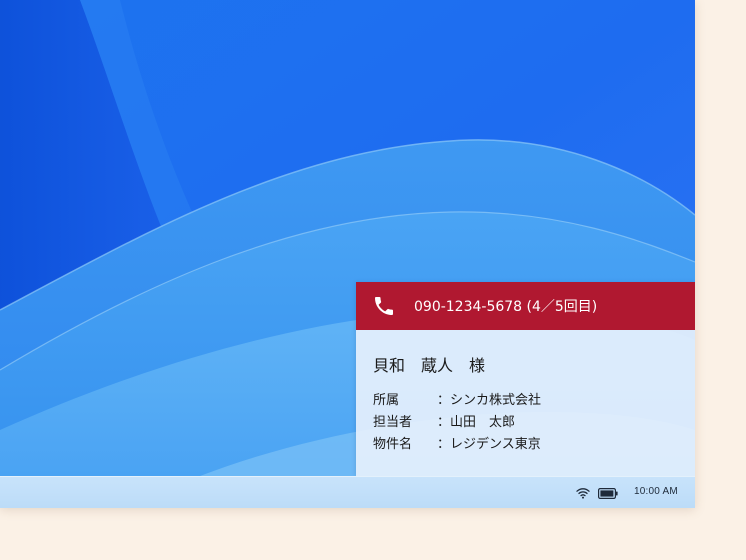 Image resolution: width=746 pixels, height=560 pixels. Describe the element at coordinates (583, 493) in the screenshot. I see `wifi-icon` at that location.